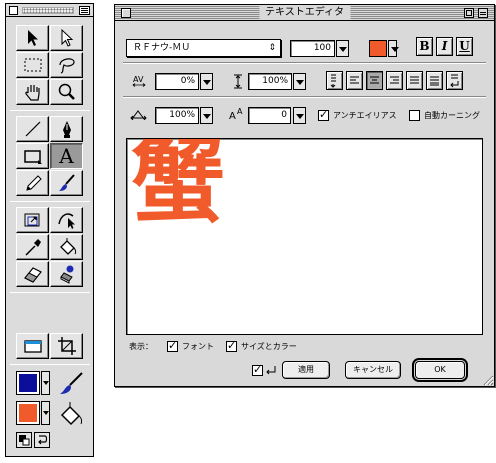 This screenshot has width=496, height=463. What do you see at coordinates (270, 81) in the screenshot?
I see `leading-field: 100%` at bounding box center [270, 81].